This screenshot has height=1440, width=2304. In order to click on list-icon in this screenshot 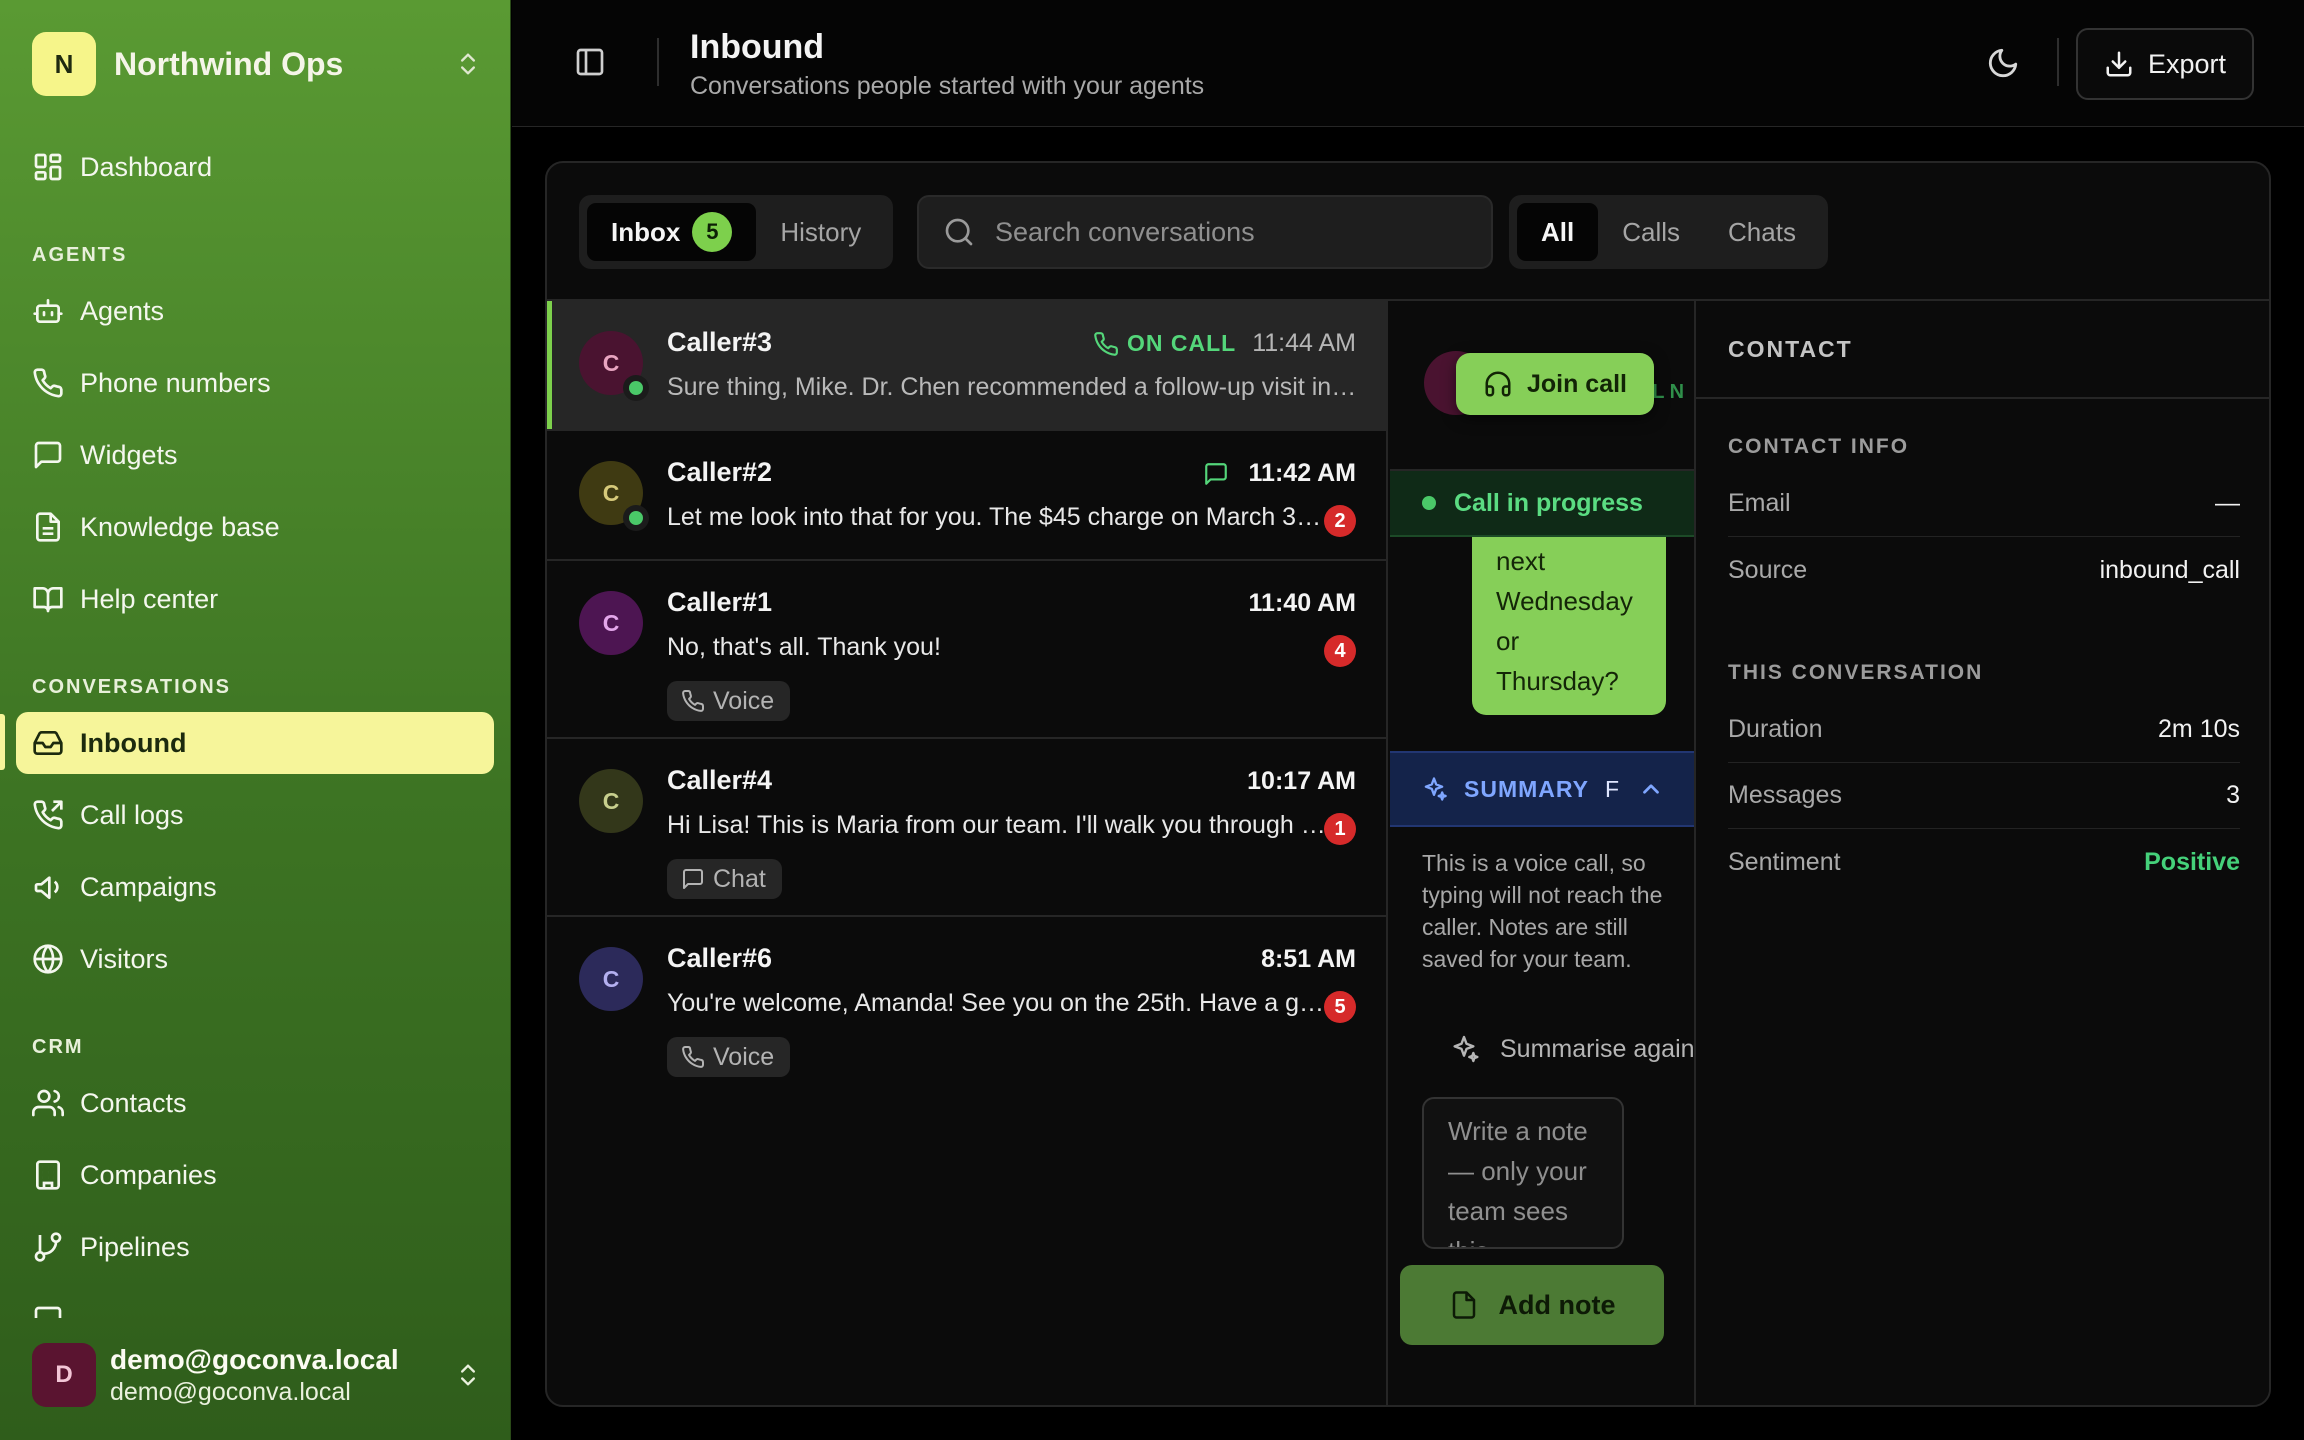, I will do `click(48, 1312)`.